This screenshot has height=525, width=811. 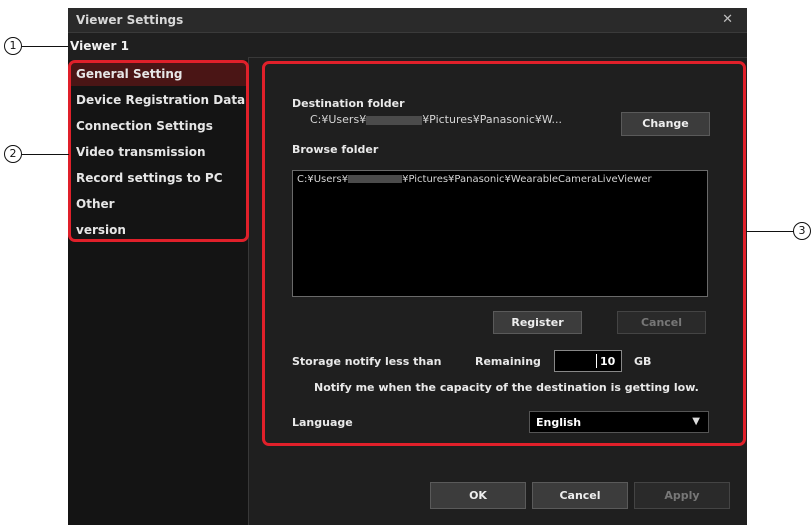 I want to click on marker-3-line, so click(x=770, y=231).